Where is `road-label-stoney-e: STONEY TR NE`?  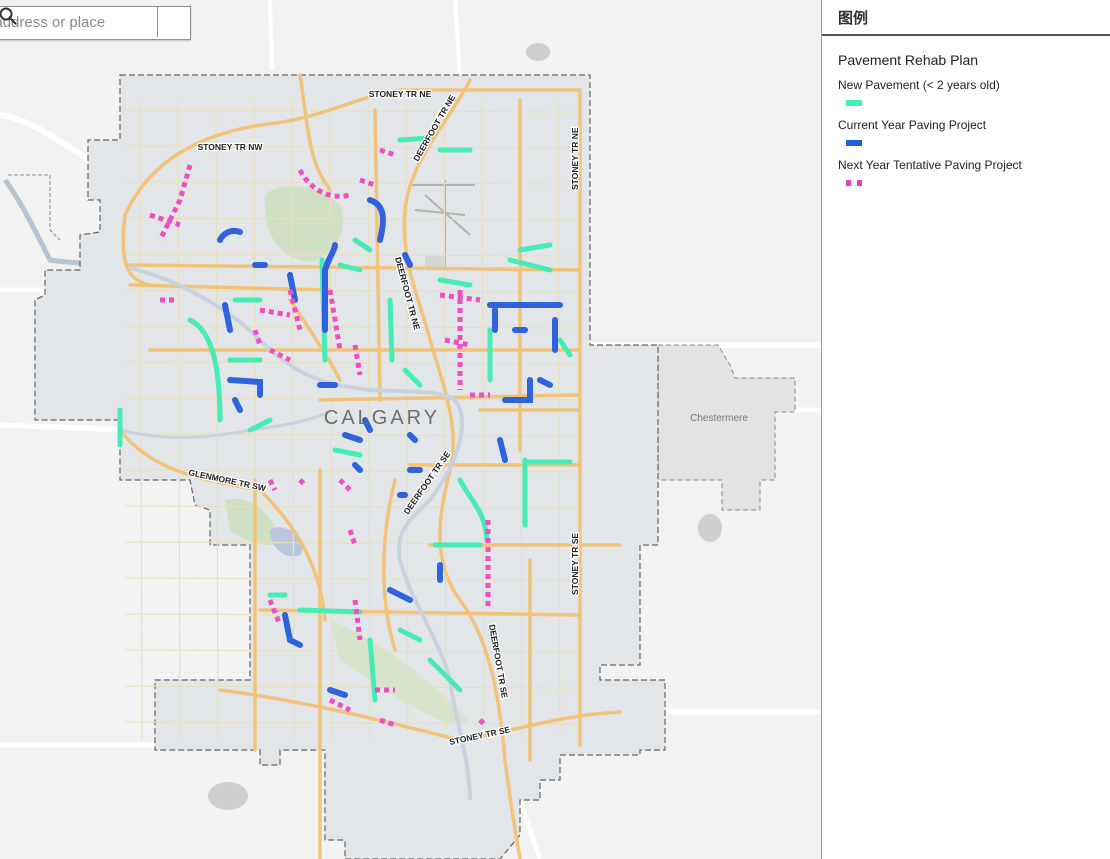
road-label-stoney-e: STONEY TR NE is located at coordinates (575, 158).